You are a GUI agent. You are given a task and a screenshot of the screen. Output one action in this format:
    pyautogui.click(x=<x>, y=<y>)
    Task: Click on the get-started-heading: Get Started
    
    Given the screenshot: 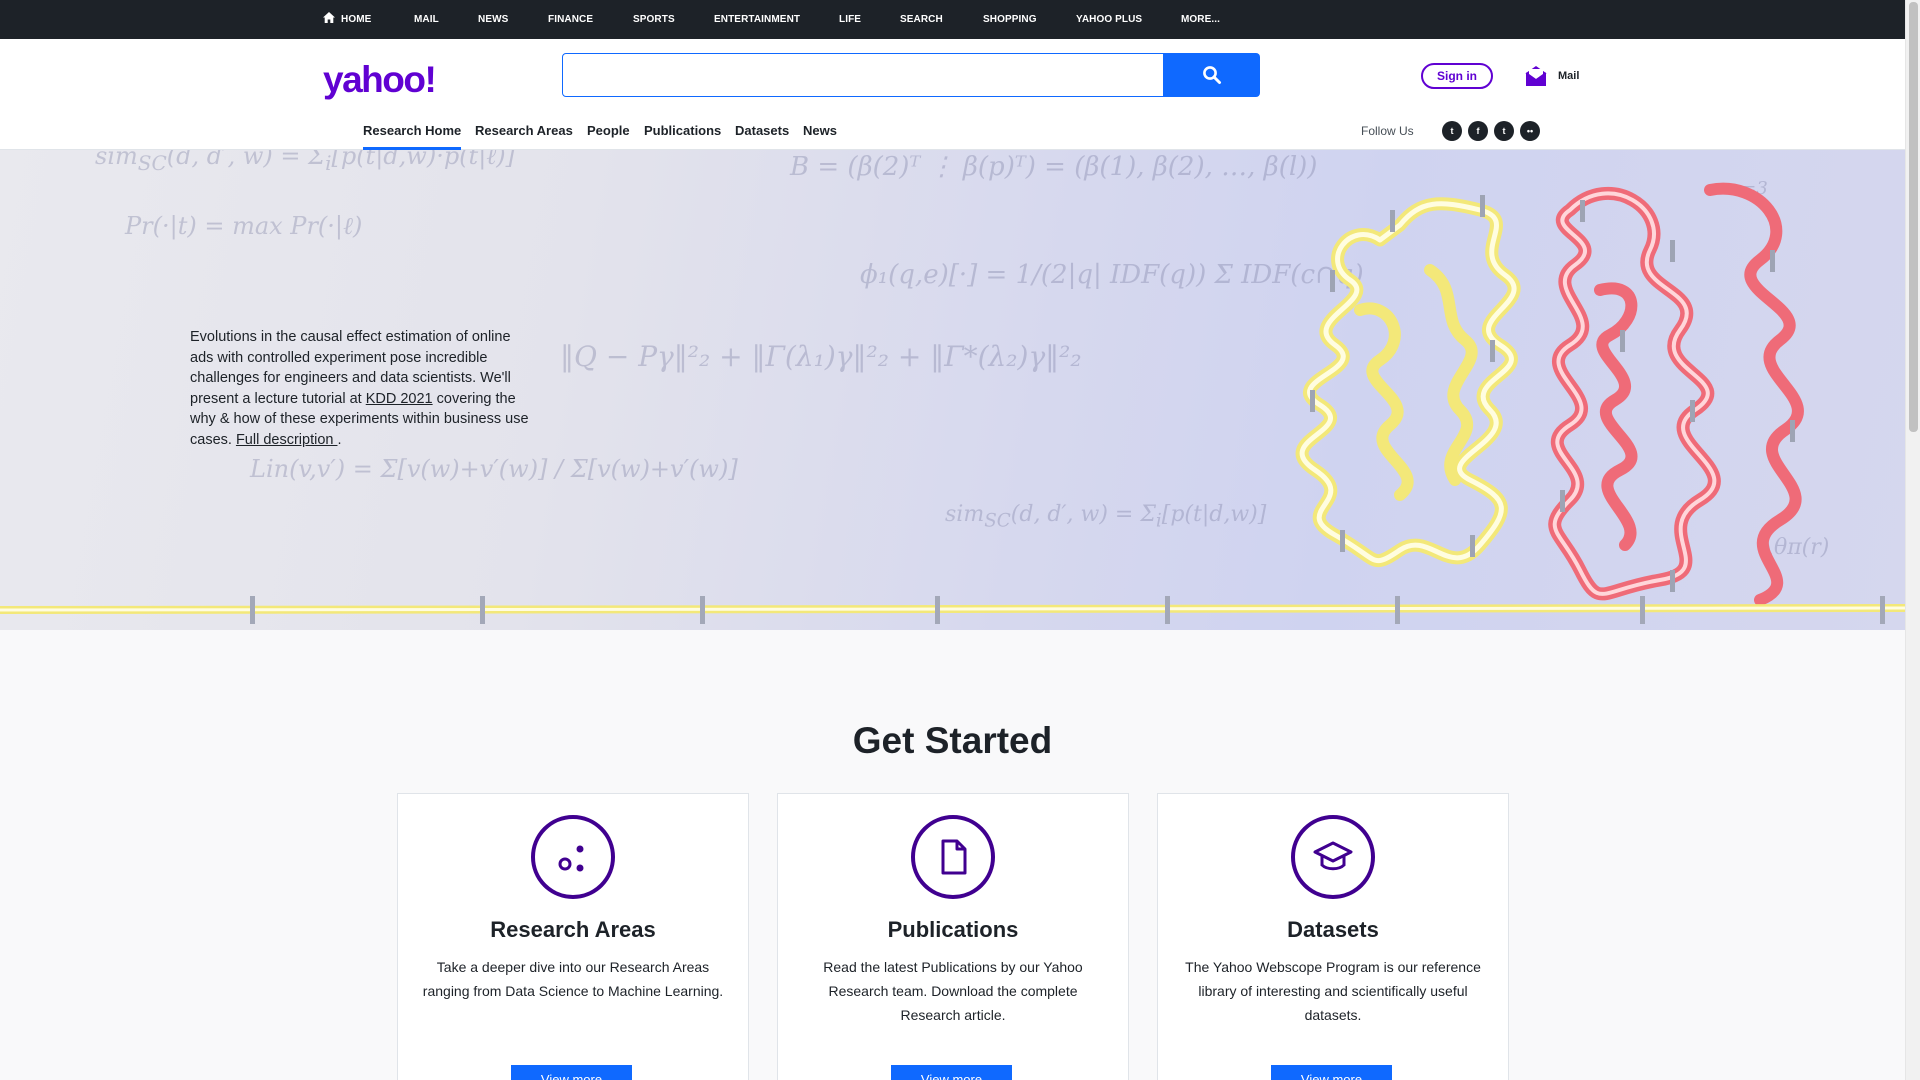 What is the action you would take?
    pyautogui.click(x=952, y=740)
    